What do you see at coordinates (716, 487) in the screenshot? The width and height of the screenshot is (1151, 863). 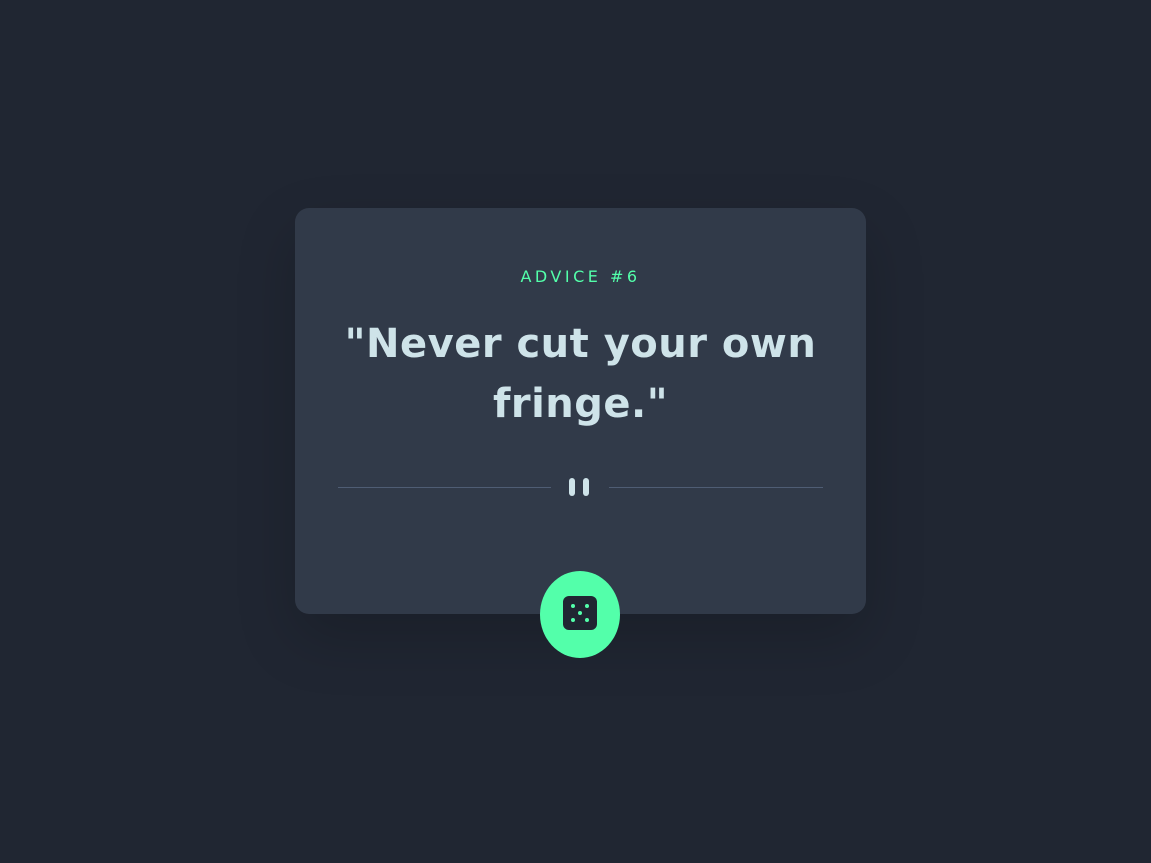 I see `divider-line-right` at bounding box center [716, 487].